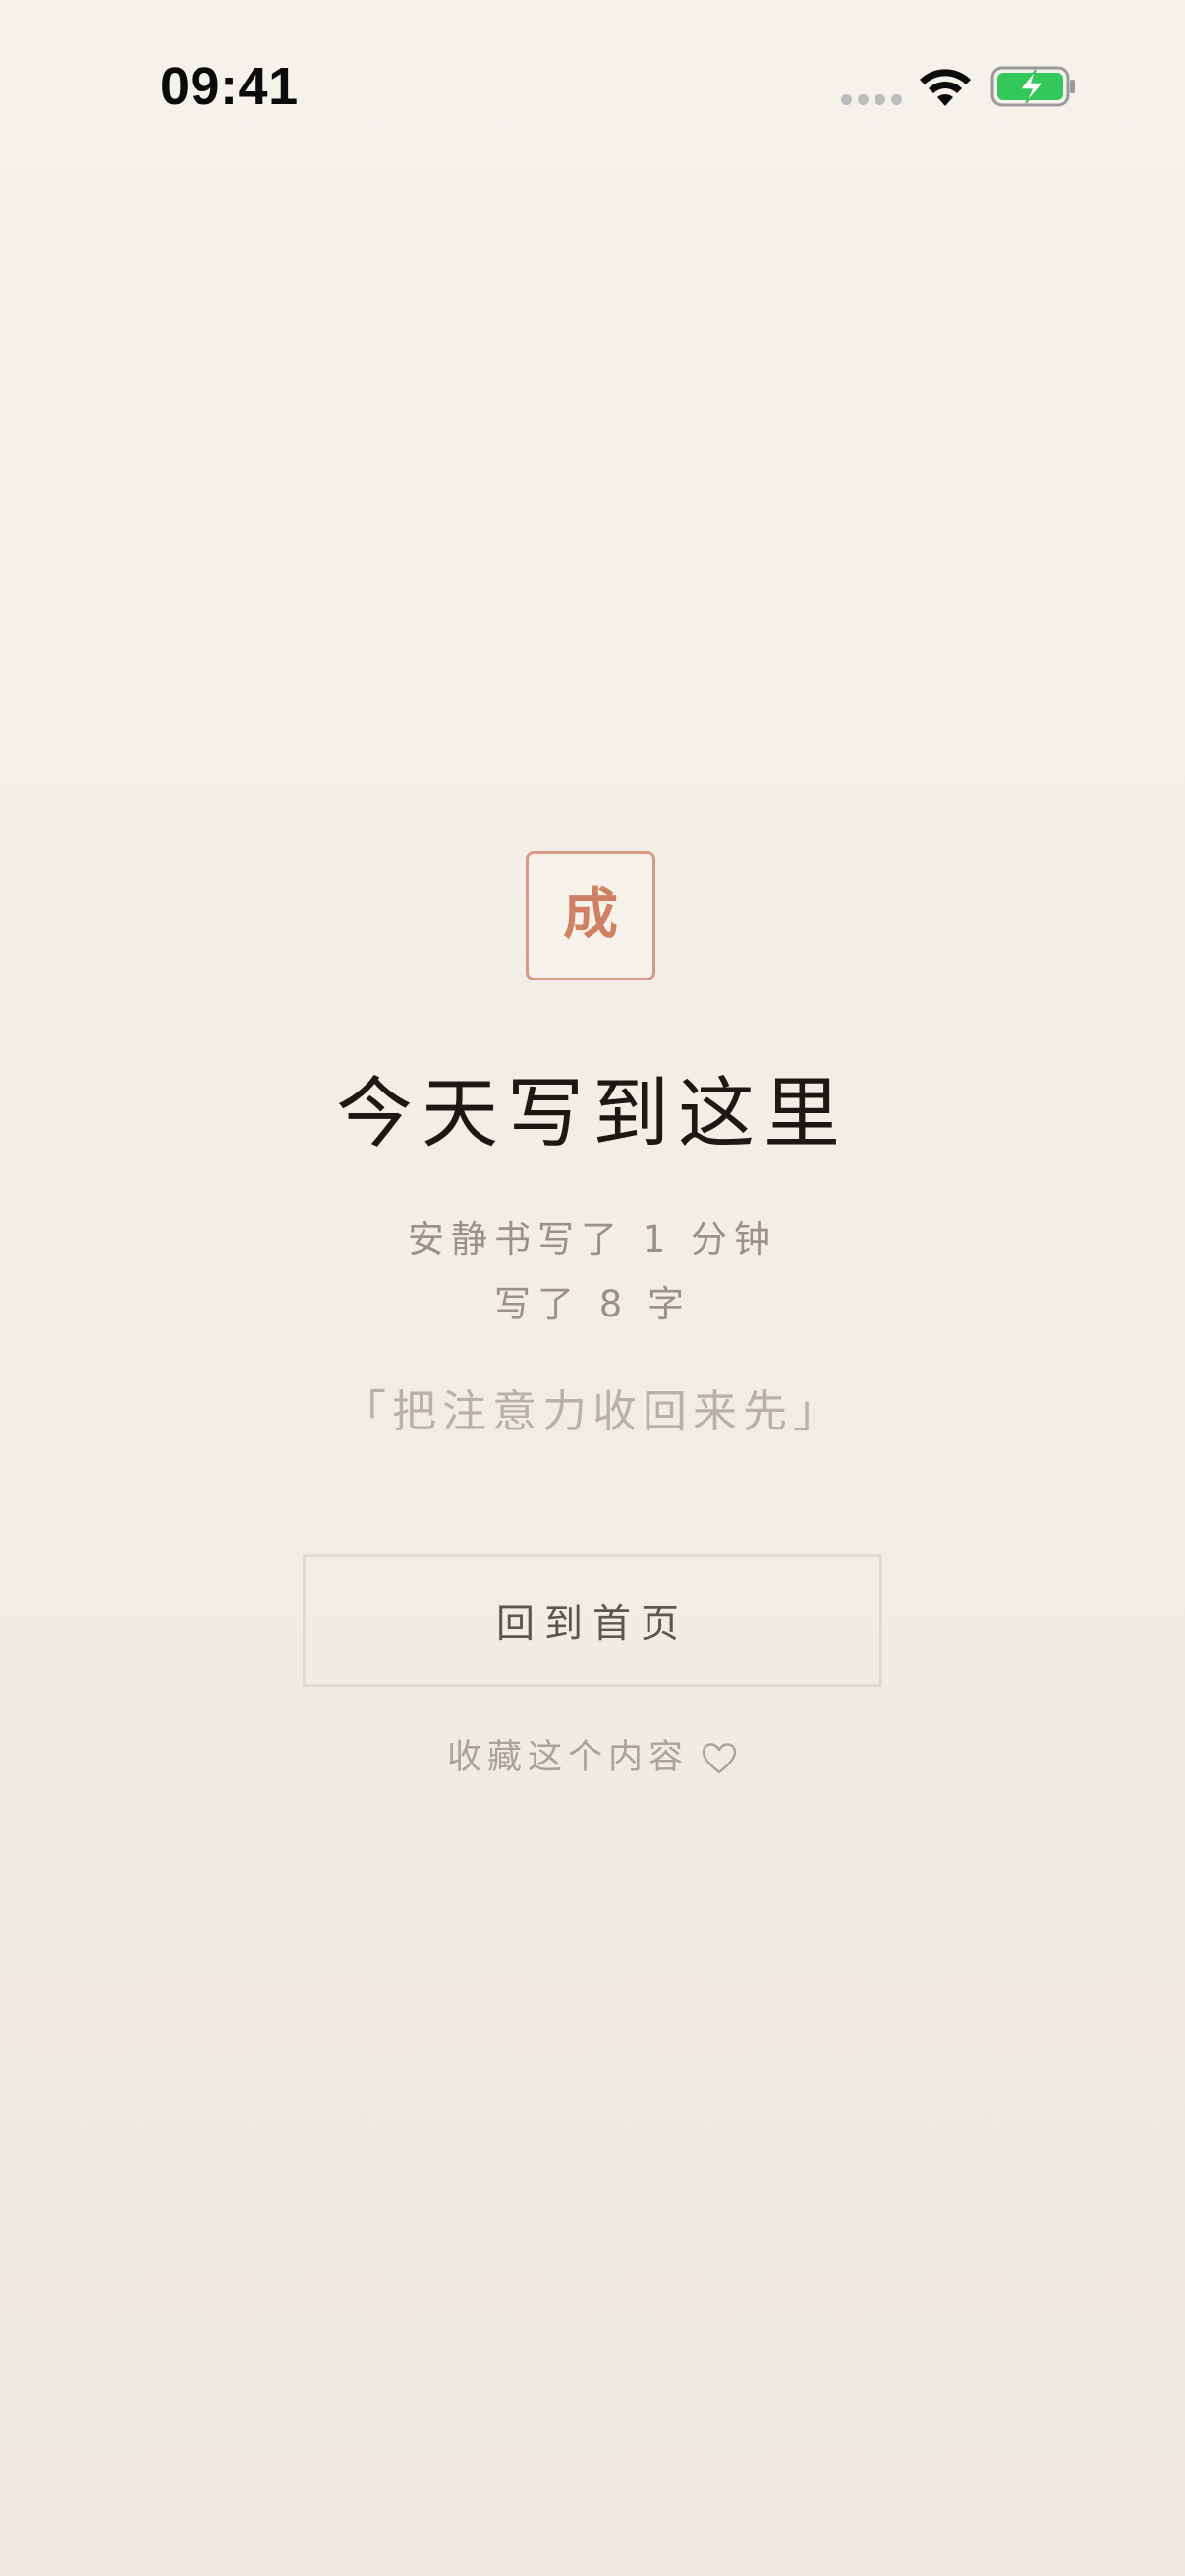  What do you see at coordinates (720, 1757) in the screenshot?
I see `heart-outline-icon` at bounding box center [720, 1757].